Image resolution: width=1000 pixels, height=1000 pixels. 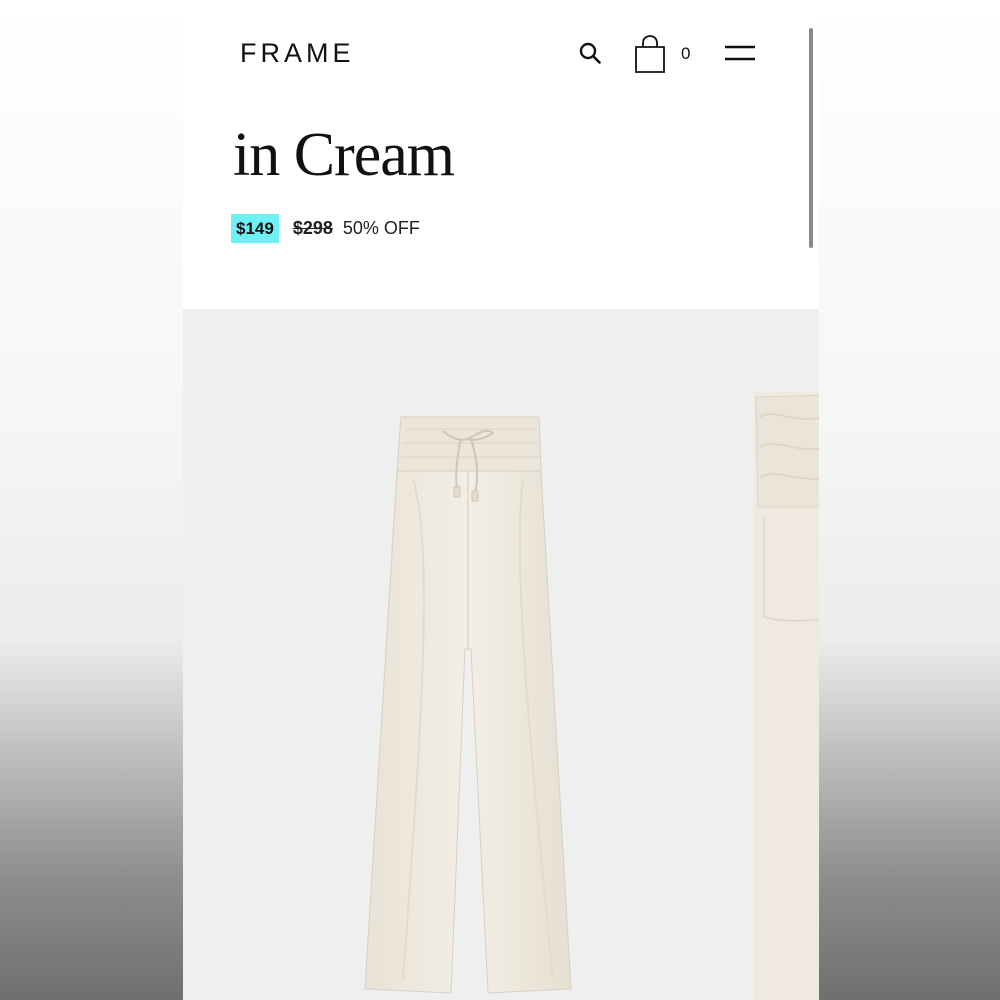 What do you see at coordinates (650, 54) in the screenshot?
I see `shopping-bag-icon` at bounding box center [650, 54].